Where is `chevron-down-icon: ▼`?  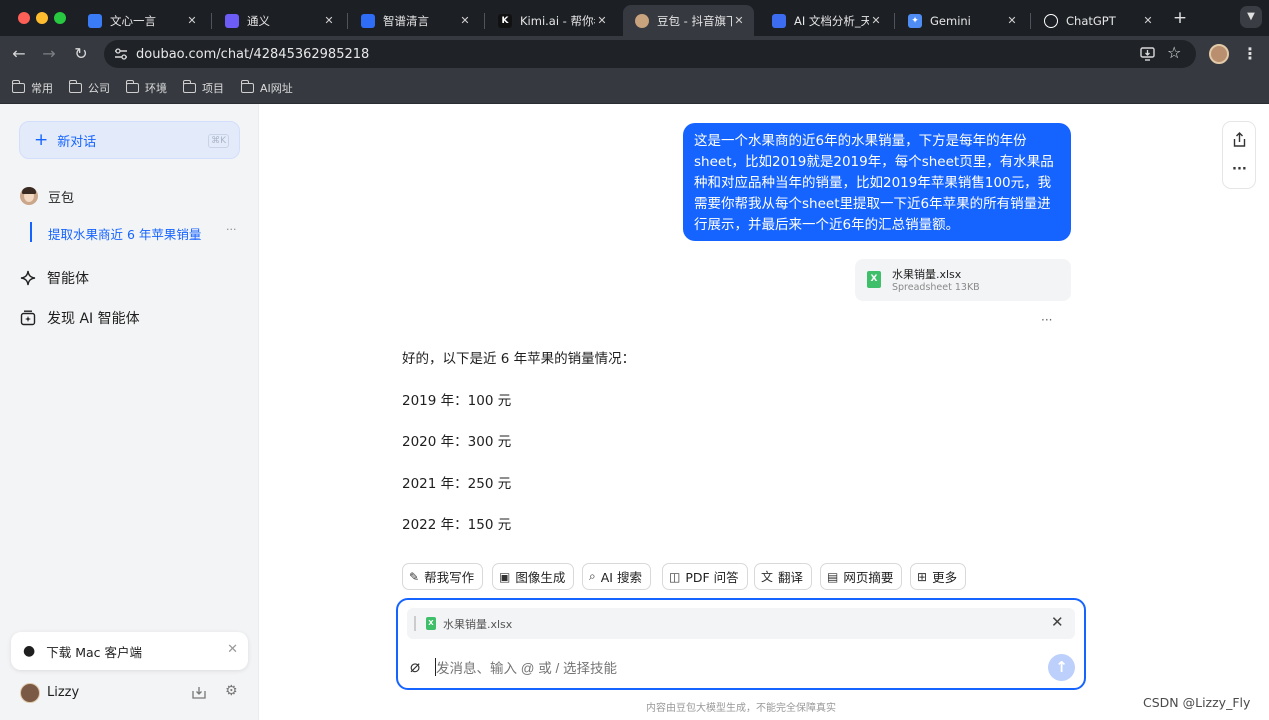 chevron-down-icon: ▼ is located at coordinates (1251, 16).